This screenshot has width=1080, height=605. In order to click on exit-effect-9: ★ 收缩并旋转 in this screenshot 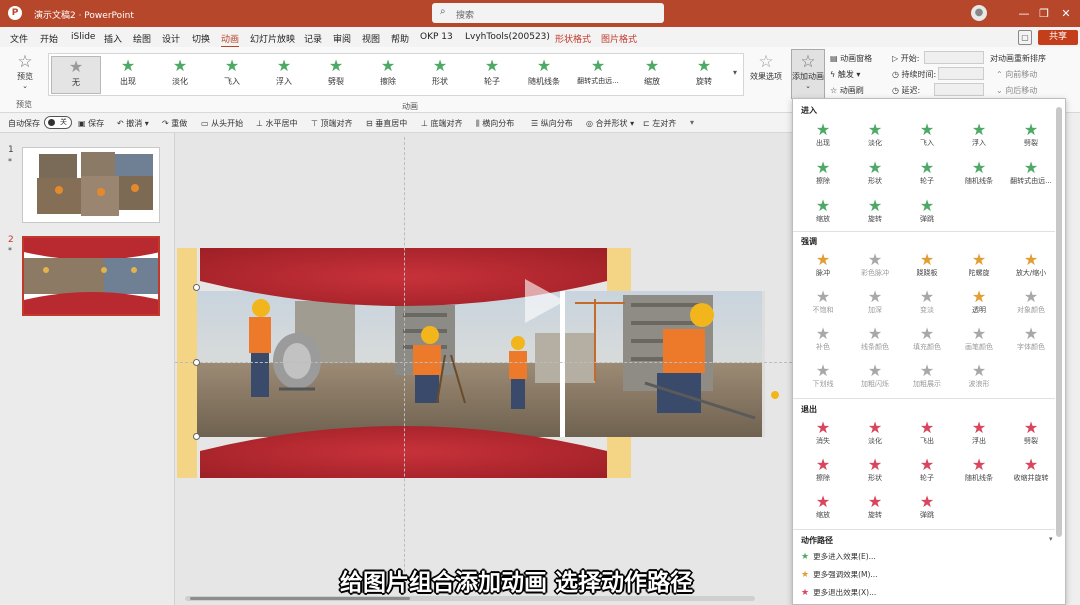, I will do `click(1031, 472)`.